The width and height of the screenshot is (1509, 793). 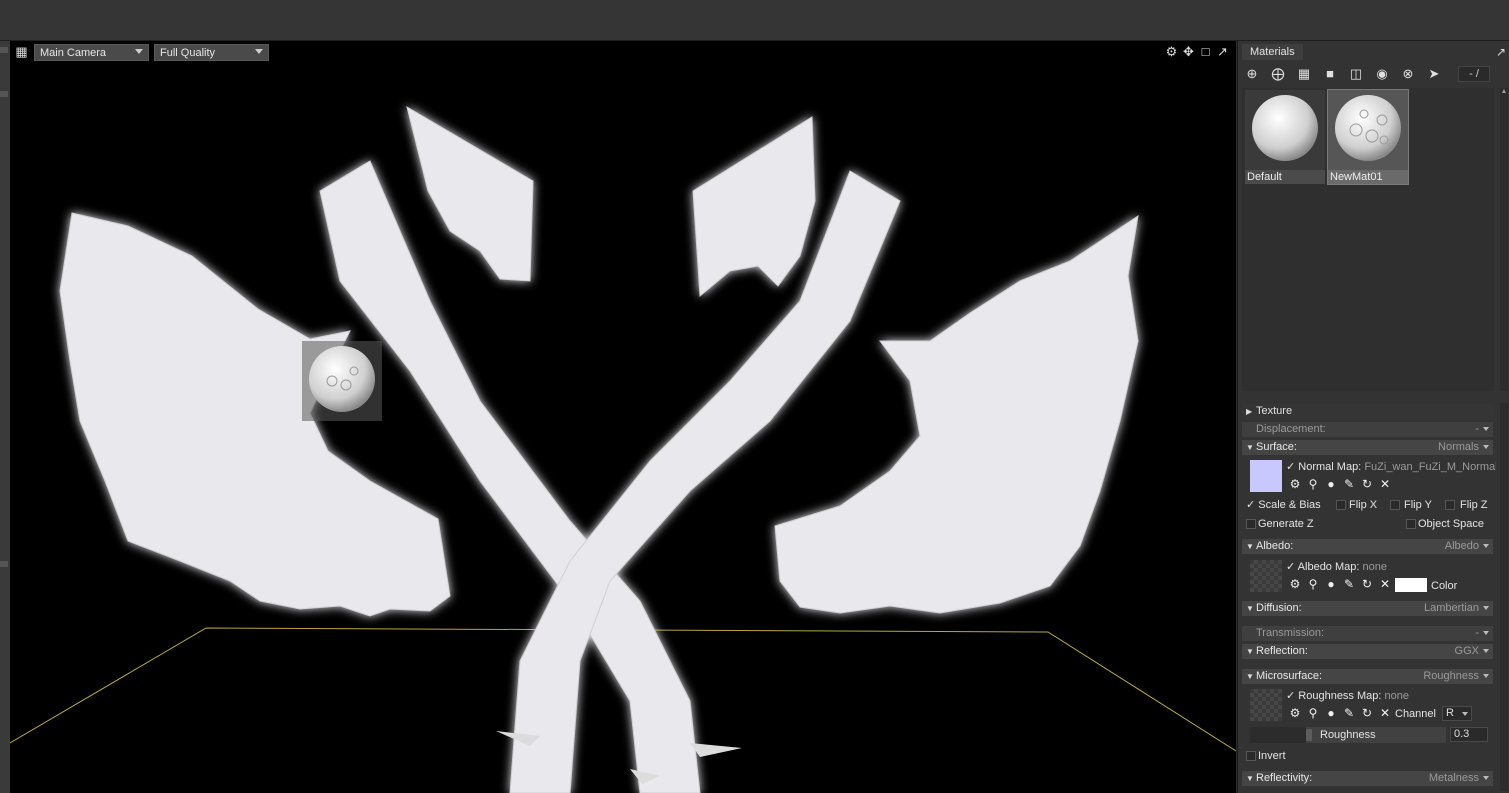 I want to click on select-icon: ◉, so click(x=1382, y=74).